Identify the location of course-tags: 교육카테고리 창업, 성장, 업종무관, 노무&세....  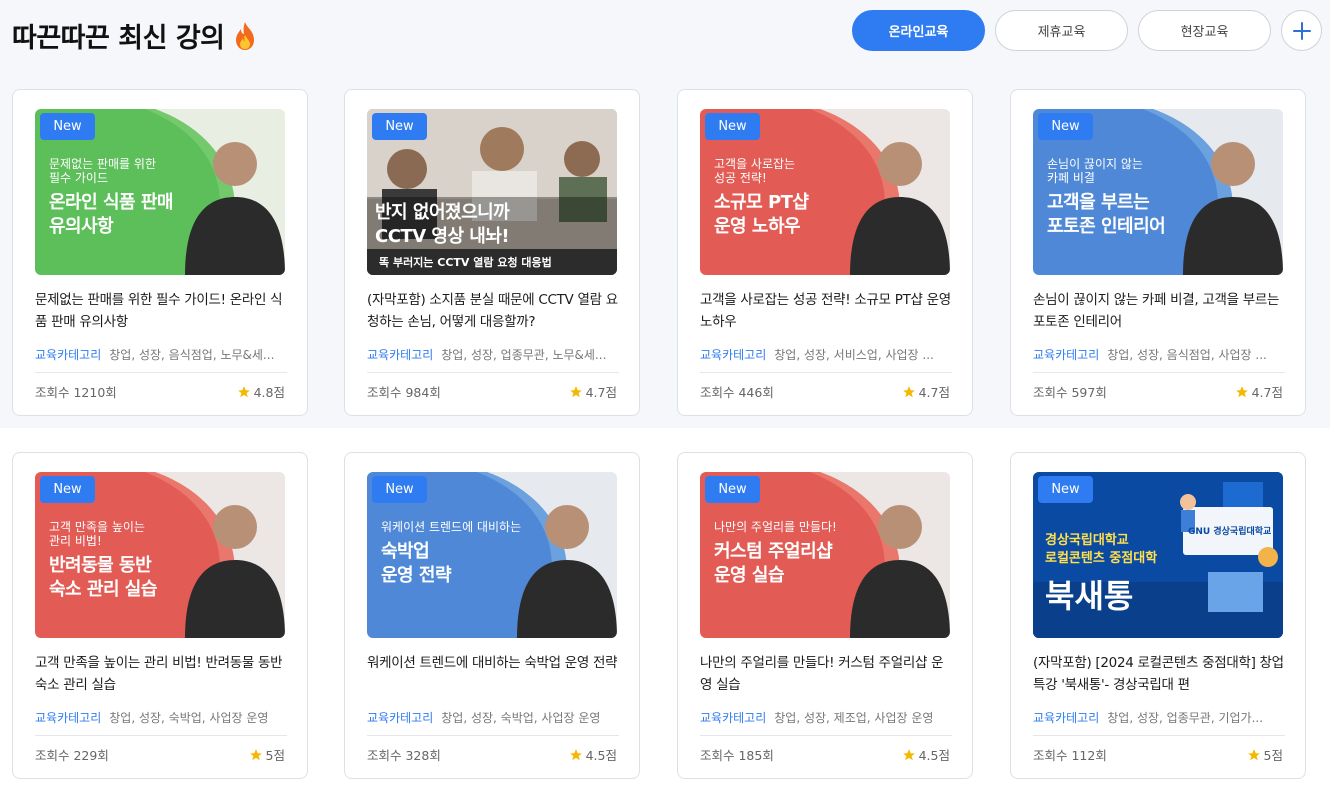
(493, 354).